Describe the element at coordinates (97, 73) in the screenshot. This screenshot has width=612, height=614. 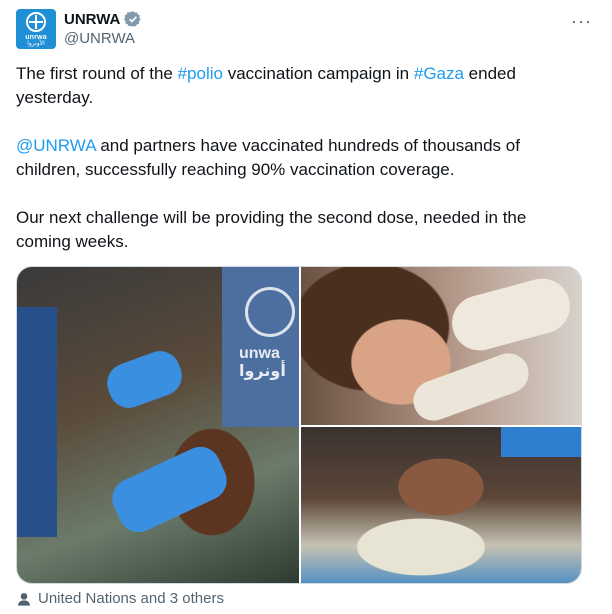
I see `text-segment: The first round of the` at that location.